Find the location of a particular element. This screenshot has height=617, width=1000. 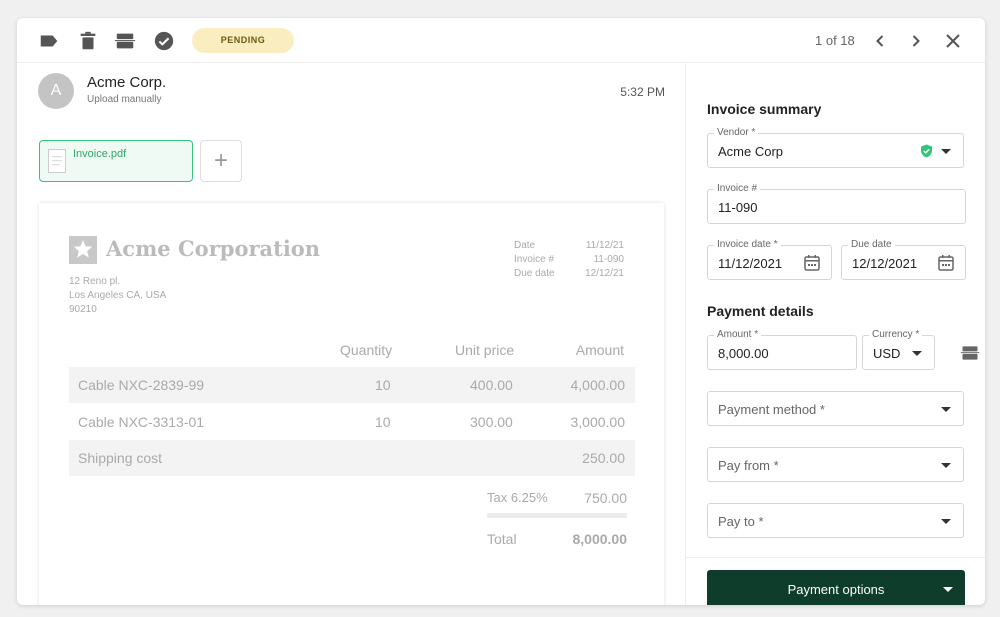

pay-from-select: Pay from * is located at coordinates (835, 464).